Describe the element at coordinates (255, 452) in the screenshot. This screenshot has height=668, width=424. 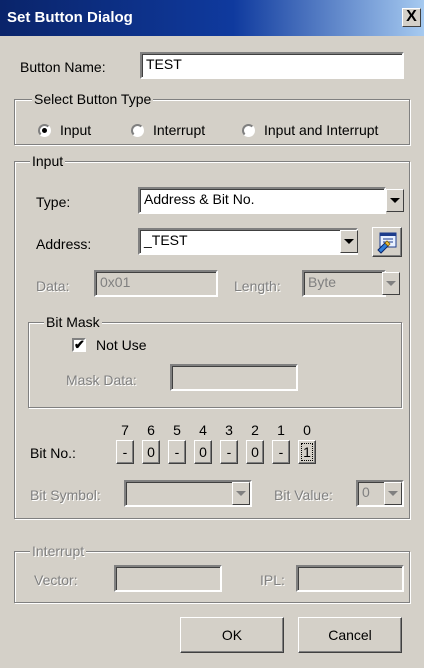
I see `bit-2-toggle: 0` at that location.